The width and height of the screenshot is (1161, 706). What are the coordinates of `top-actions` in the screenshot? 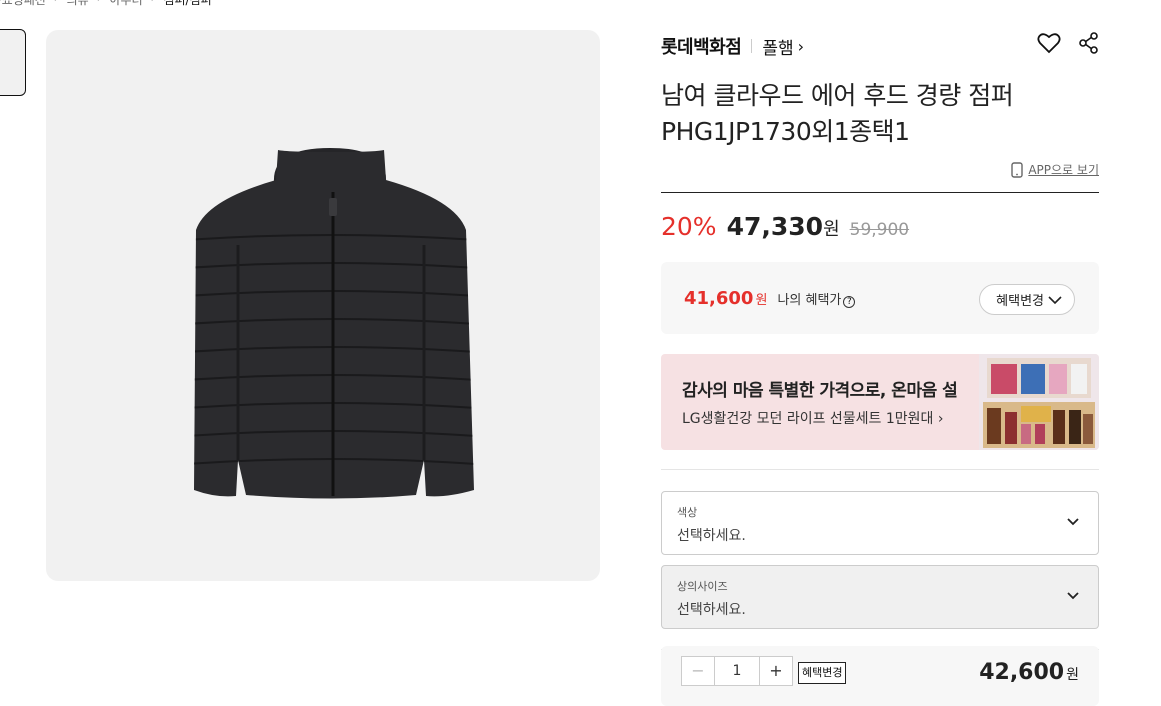 It's located at (1068, 45).